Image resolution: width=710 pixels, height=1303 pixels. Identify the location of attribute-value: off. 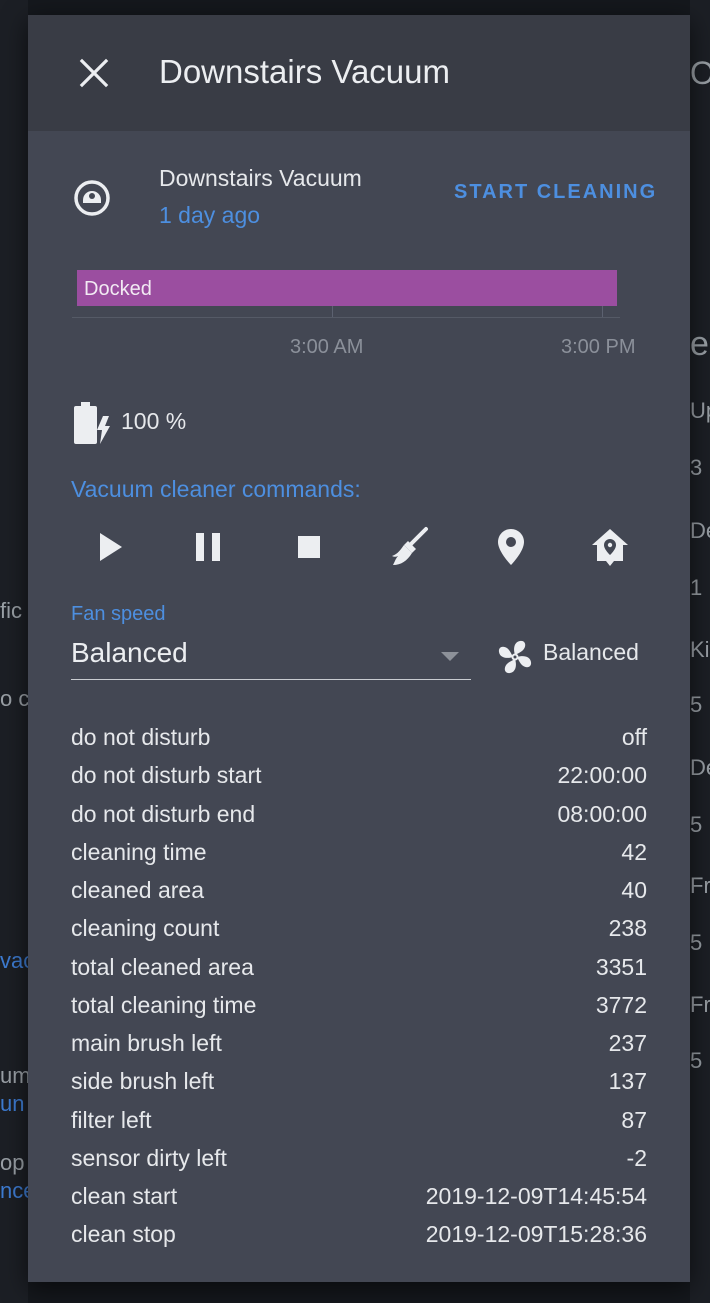
(634, 737).